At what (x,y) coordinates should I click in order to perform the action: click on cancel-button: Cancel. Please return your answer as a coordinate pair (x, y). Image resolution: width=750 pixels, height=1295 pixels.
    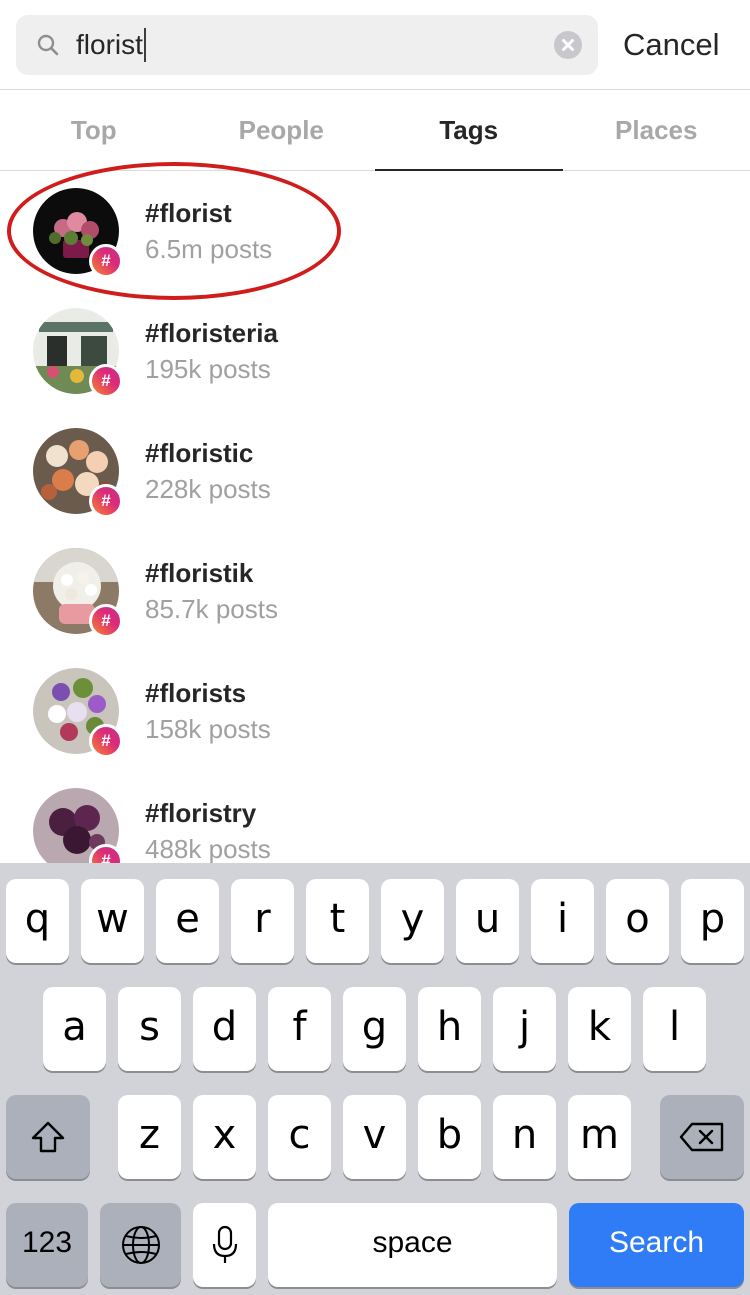
    Looking at the image, I should click on (671, 45).